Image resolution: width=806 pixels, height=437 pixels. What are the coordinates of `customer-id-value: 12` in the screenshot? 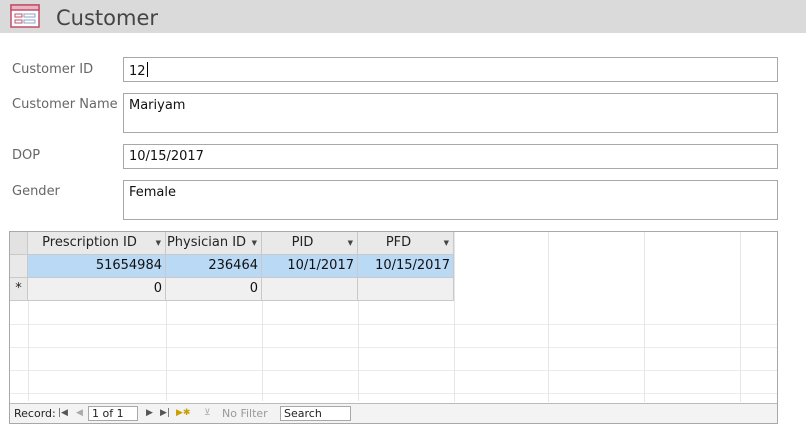 It's located at (137, 71).